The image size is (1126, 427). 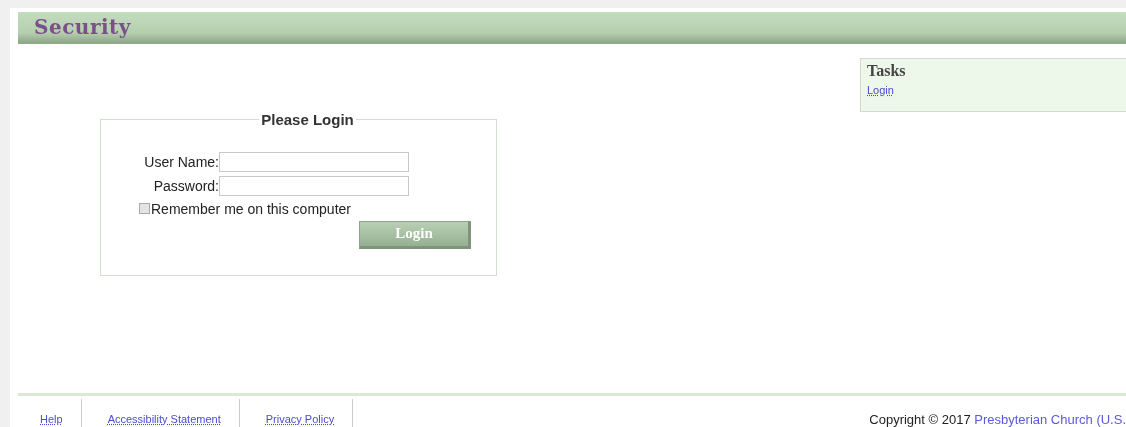 What do you see at coordinates (307, 119) in the screenshot?
I see `login-legend: Please Login` at bounding box center [307, 119].